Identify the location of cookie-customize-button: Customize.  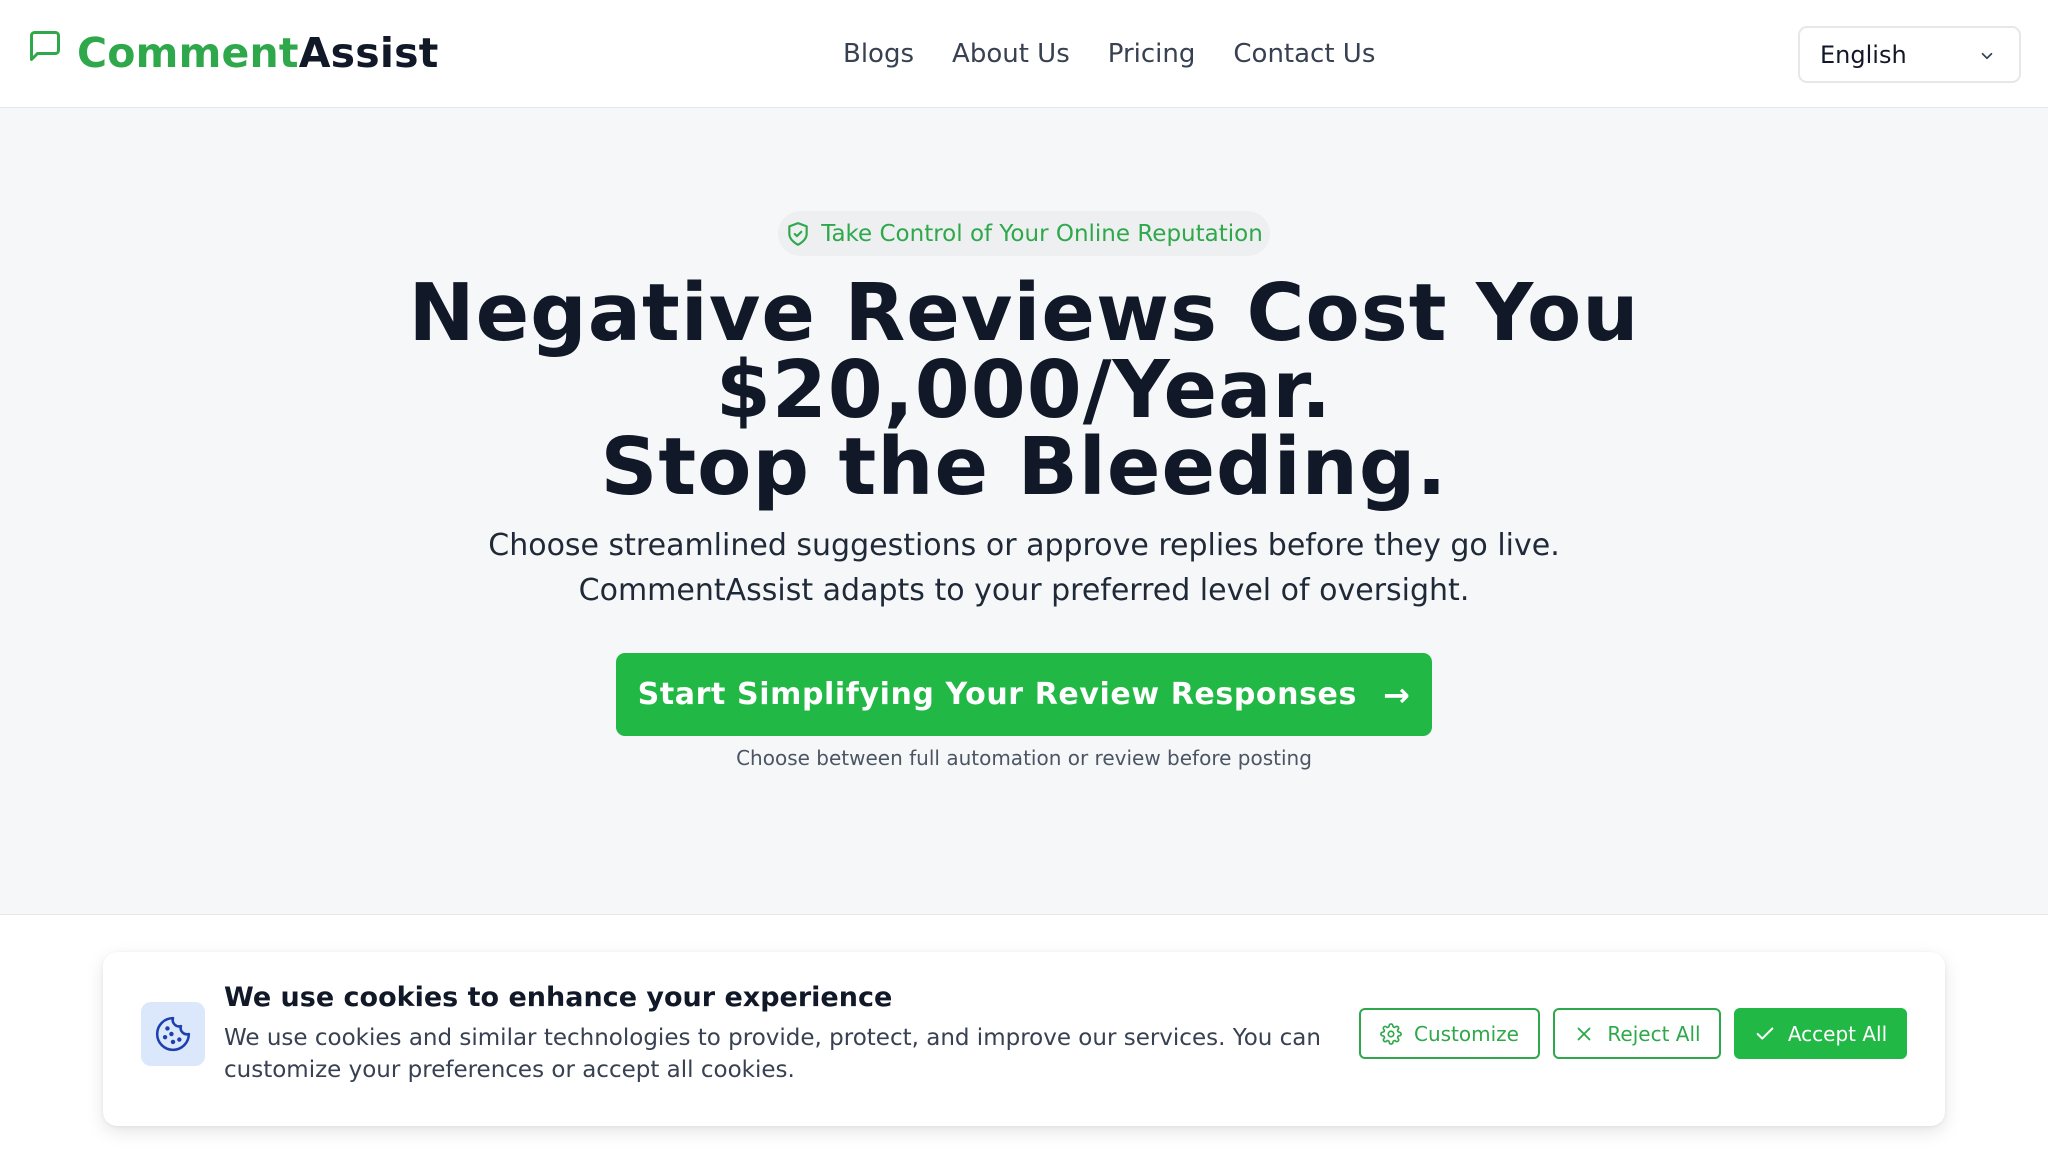
(1449, 1033).